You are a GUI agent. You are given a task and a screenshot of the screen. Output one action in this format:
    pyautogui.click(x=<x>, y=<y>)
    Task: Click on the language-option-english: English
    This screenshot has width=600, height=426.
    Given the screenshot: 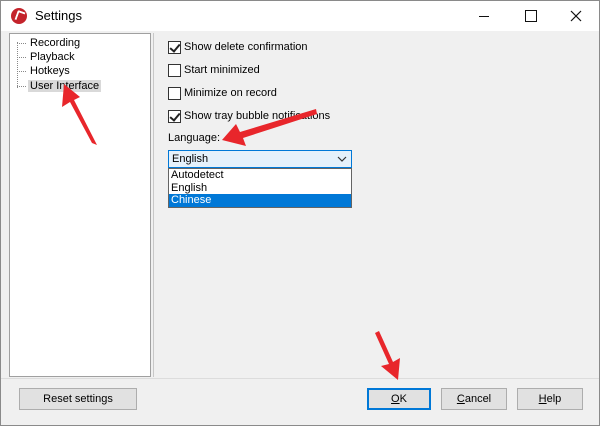 What is the action you would take?
    pyautogui.click(x=260, y=188)
    